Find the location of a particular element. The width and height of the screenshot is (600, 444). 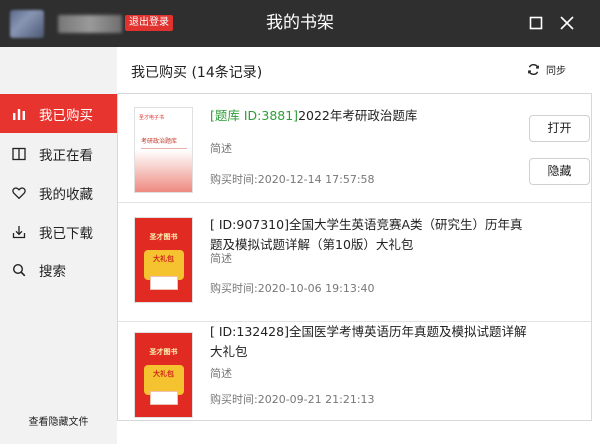

download-icon is located at coordinates (19, 232).